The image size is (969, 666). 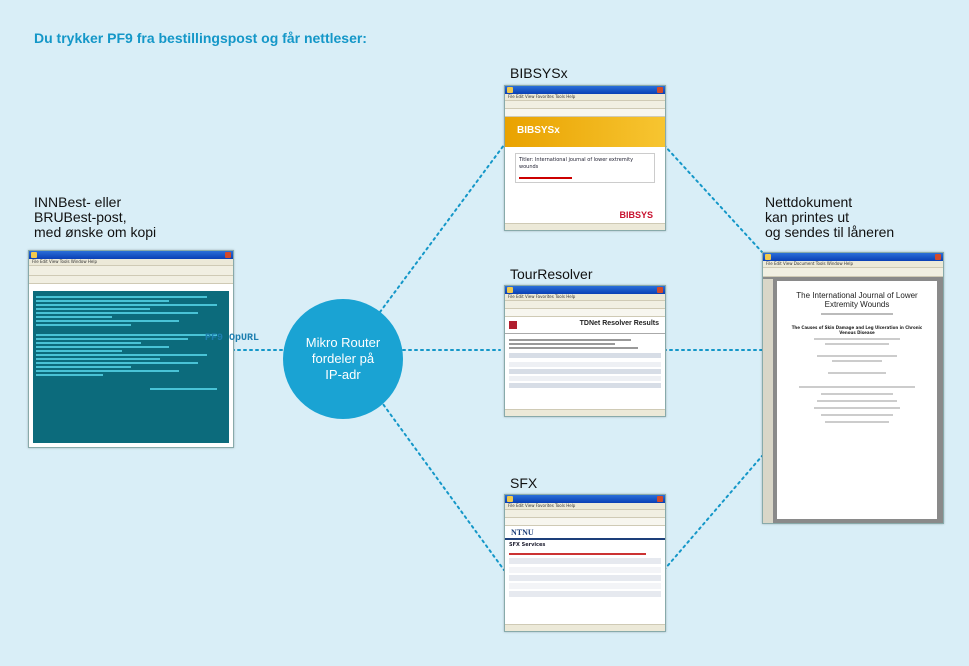 What do you see at coordinates (522, 532) in the screenshot?
I see `ntnu-logo: NTNU` at bounding box center [522, 532].